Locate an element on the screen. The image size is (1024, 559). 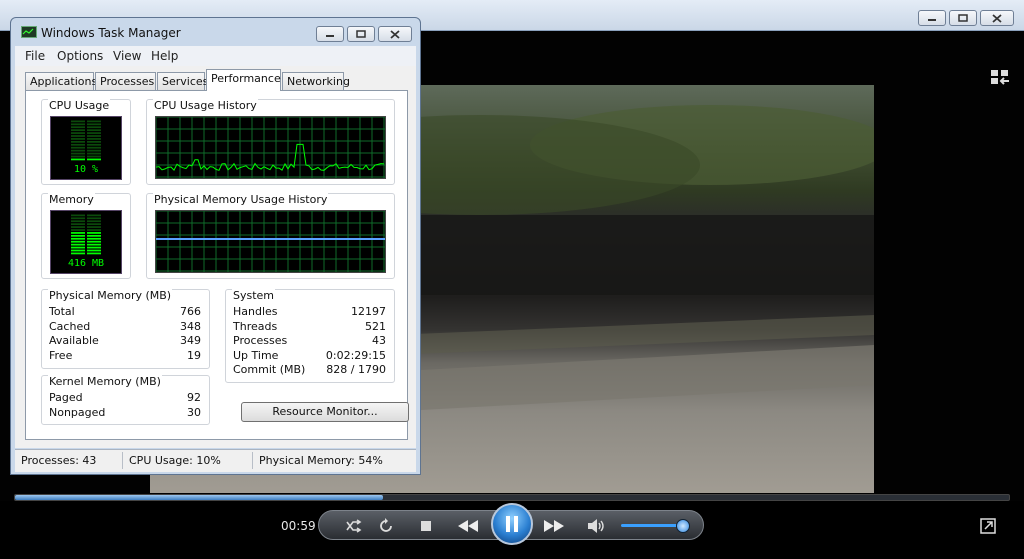
stat-row: Paged 92 is located at coordinates (125, 398).